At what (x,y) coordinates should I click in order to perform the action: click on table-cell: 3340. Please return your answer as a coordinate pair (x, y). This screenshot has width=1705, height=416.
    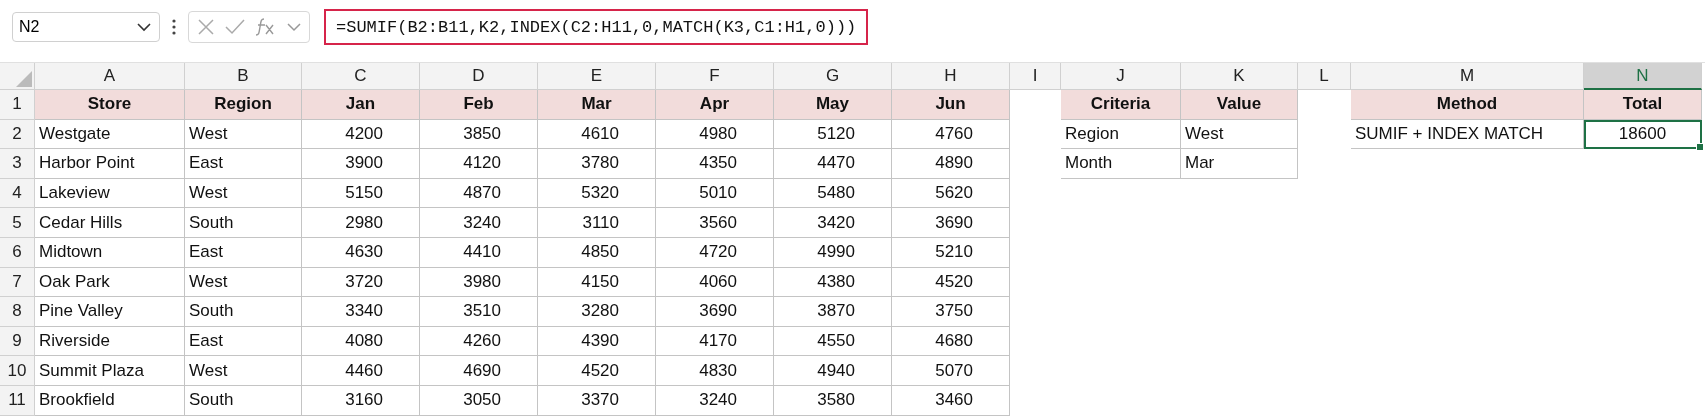
    Looking at the image, I should click on (361, 312).